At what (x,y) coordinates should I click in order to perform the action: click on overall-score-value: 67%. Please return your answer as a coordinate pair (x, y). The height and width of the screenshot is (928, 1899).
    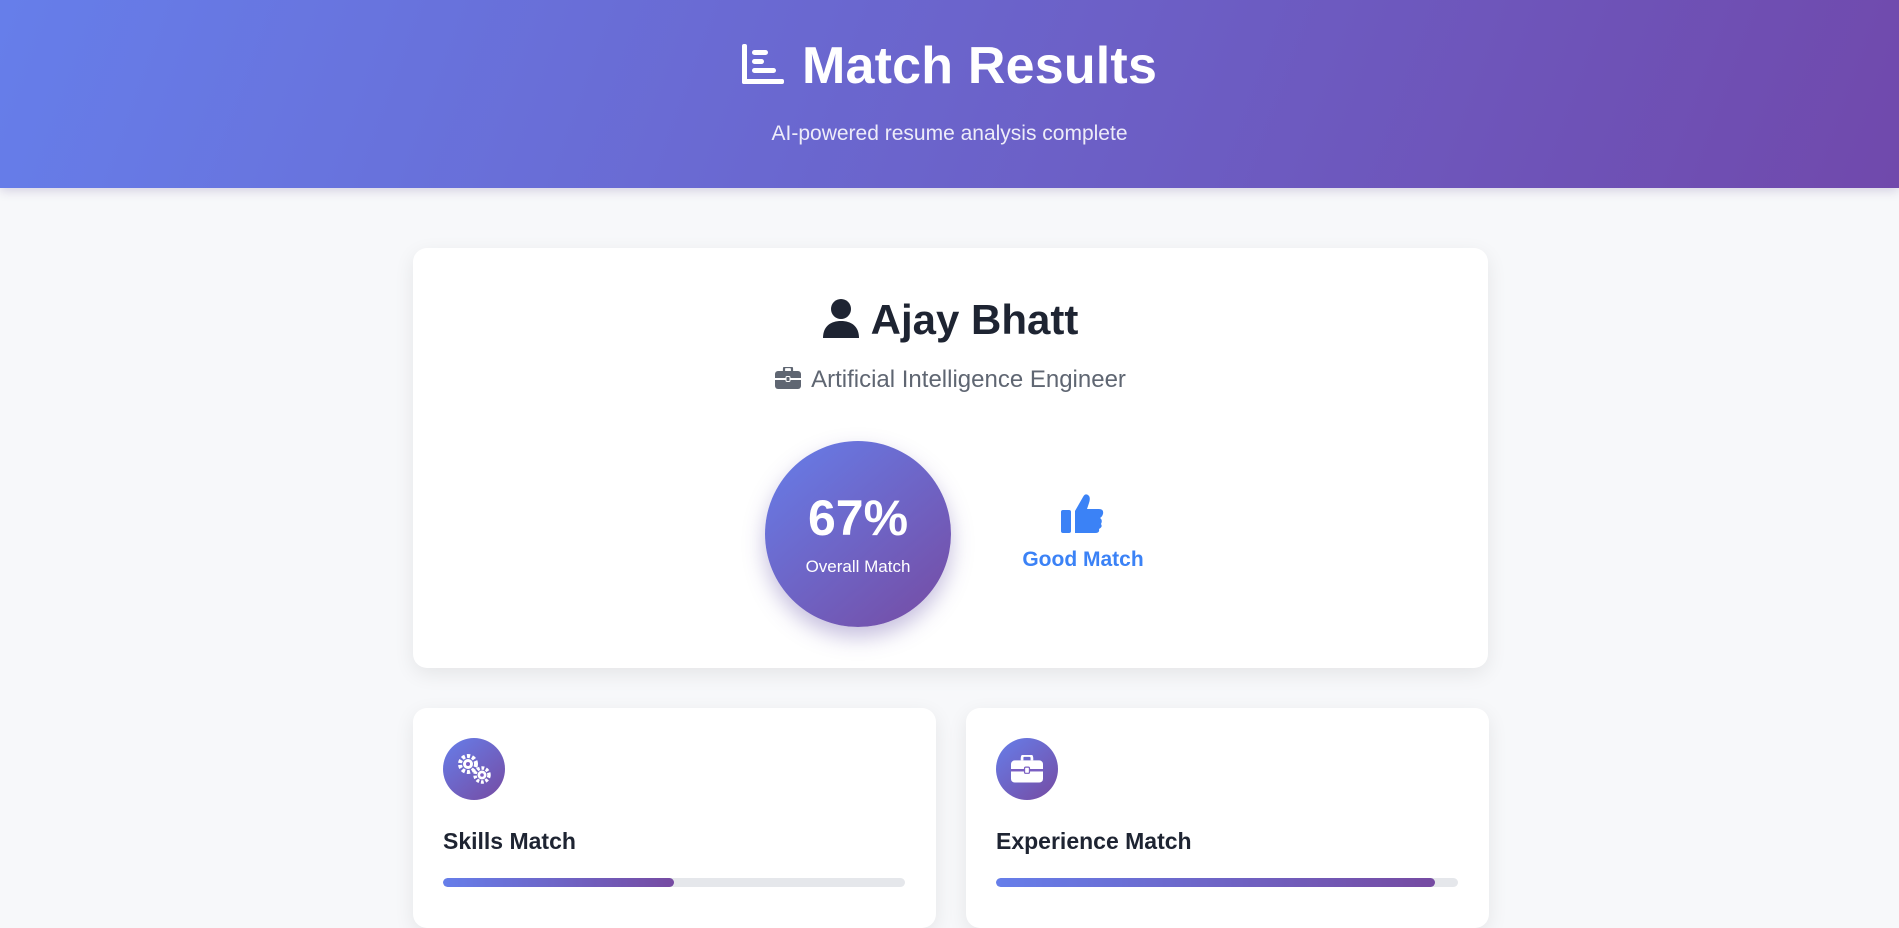
    Looking at the image, I should click on (858, 518).